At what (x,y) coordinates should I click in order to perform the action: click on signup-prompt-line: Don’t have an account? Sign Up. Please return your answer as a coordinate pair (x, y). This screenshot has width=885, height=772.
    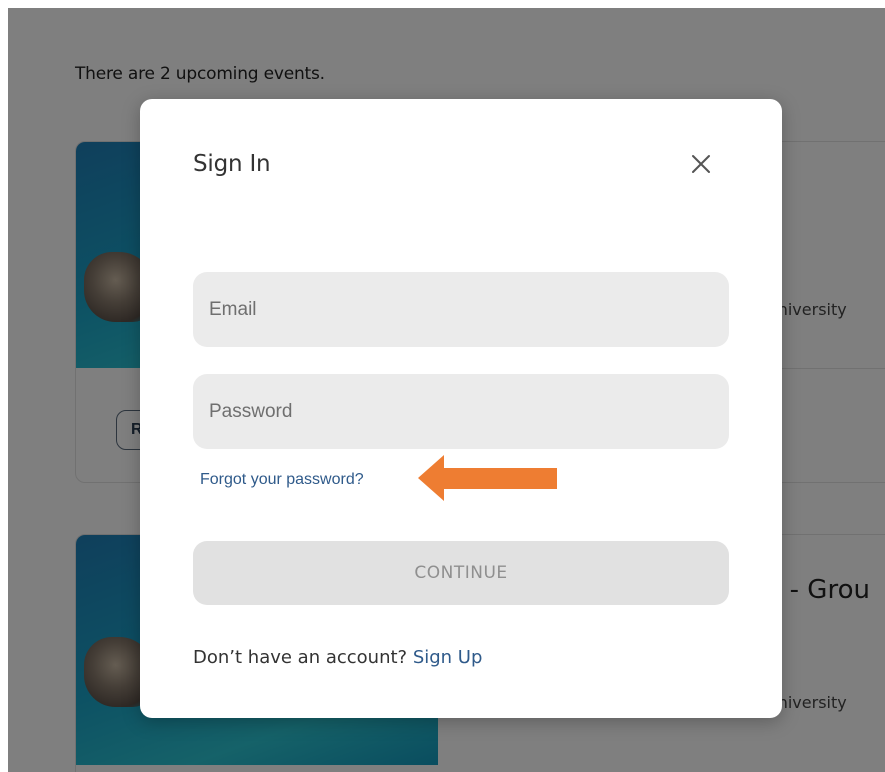
    Looking at the image, I should click on (337, 657).